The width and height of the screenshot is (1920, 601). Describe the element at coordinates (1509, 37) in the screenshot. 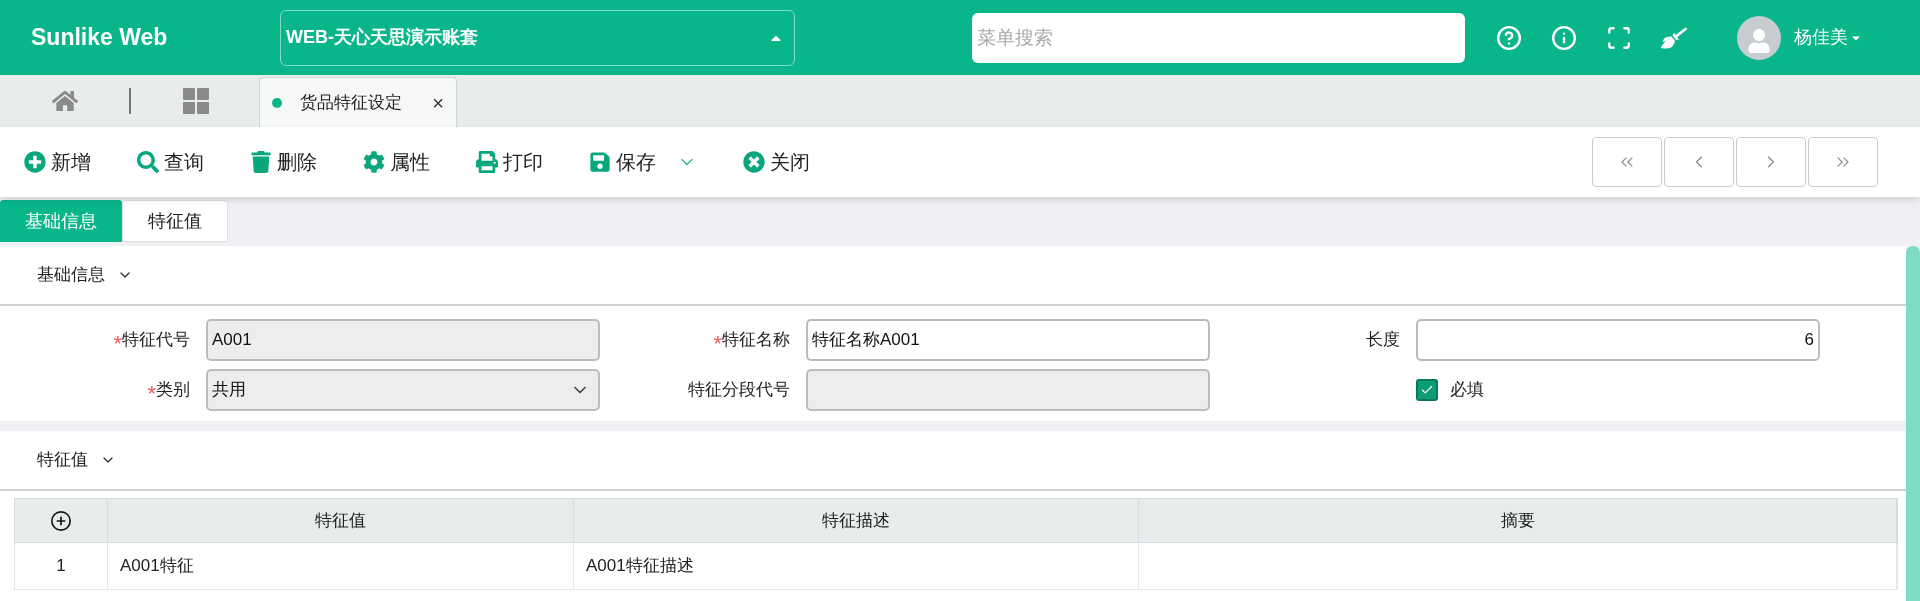

I see `help-icon` at that location.